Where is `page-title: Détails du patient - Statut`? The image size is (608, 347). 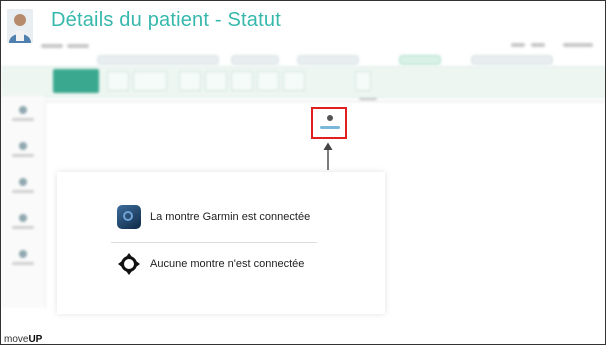
page-title: Détails du patient - Statut is located at coordinates (166, 20).